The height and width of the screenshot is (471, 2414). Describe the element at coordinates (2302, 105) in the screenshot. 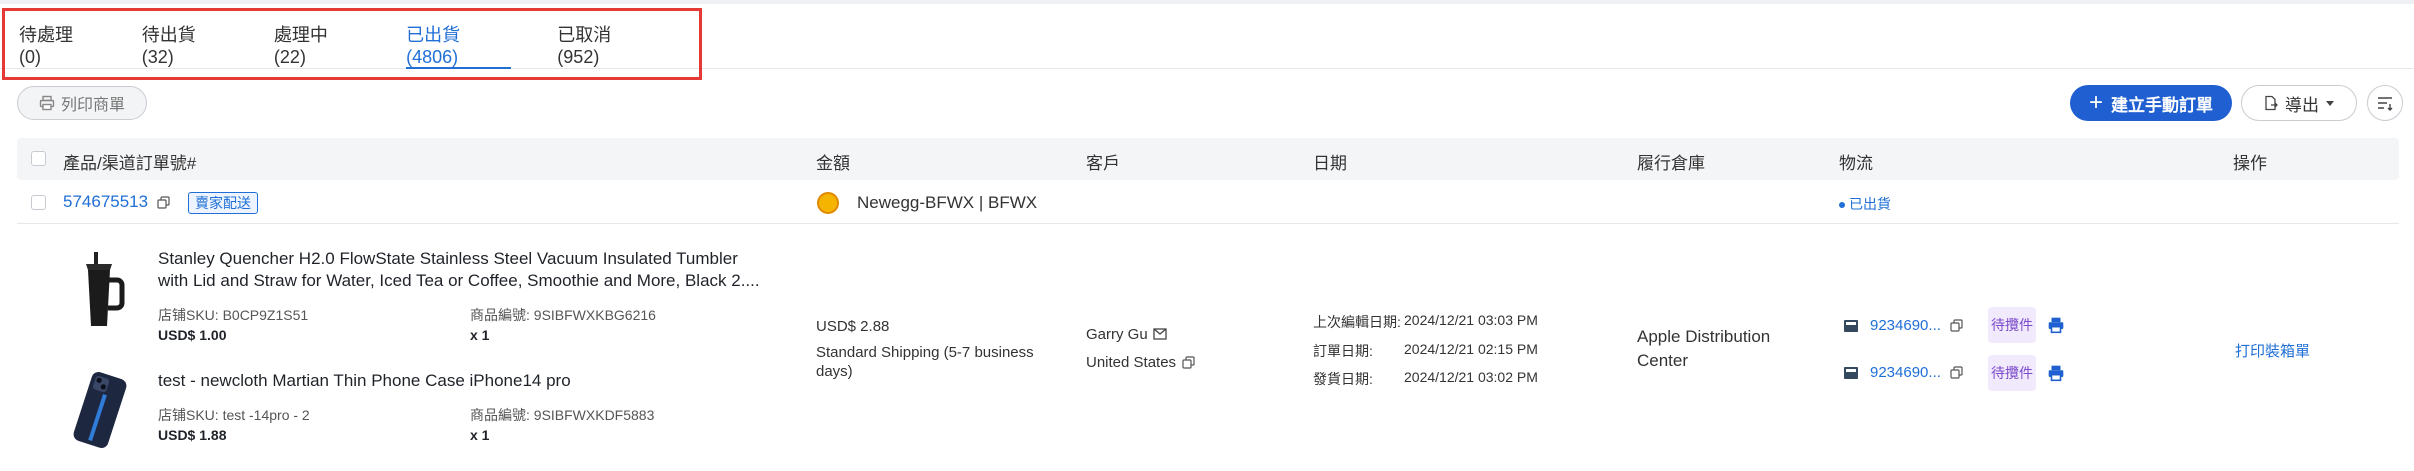

I see `export-label: 導出` at that location.